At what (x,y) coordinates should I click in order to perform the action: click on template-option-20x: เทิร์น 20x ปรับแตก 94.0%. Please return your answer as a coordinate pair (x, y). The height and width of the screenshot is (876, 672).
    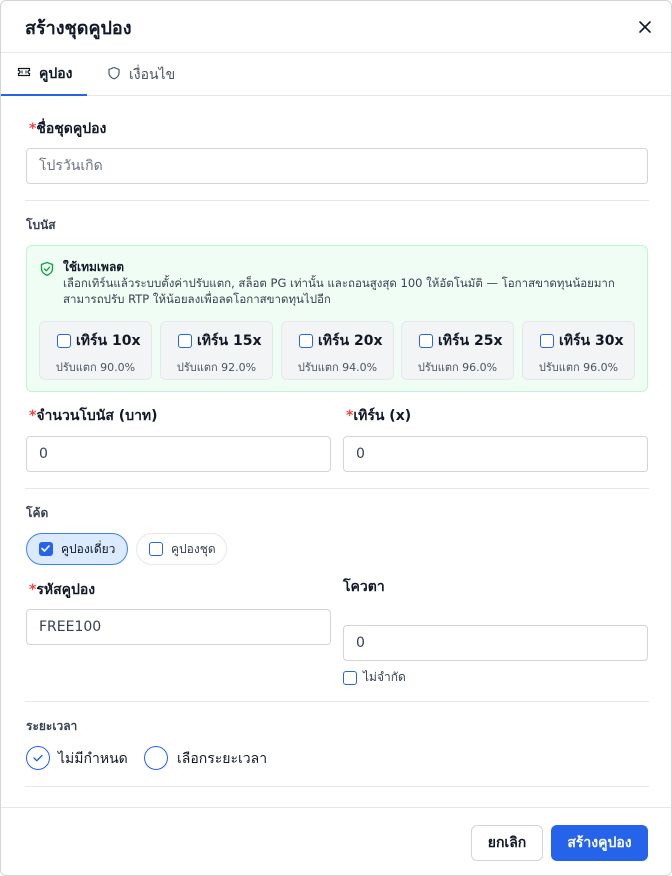
    Looking at the image, I should click on (337, 350).